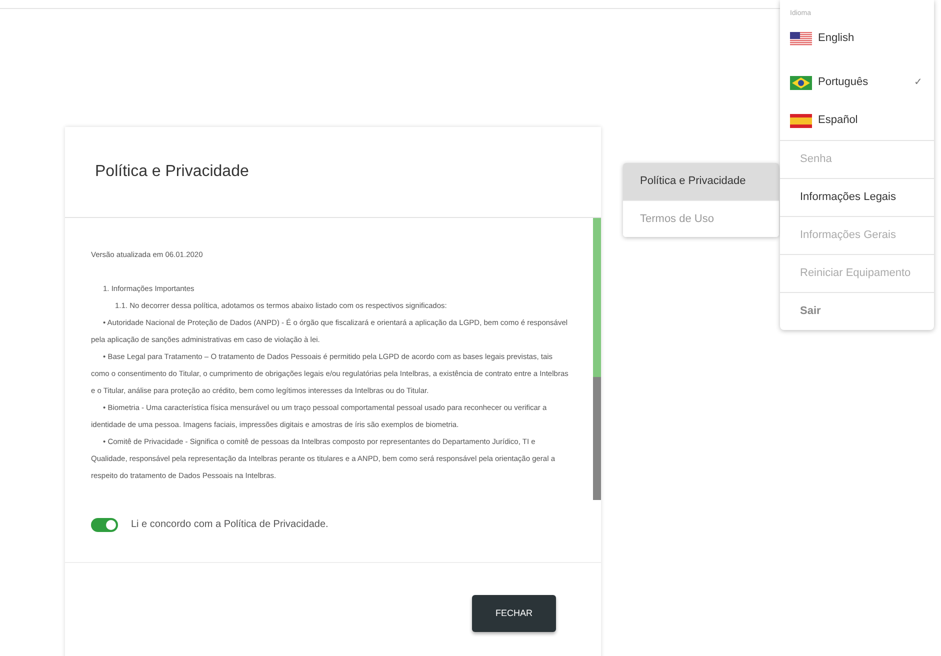  I want to click on menu-item: Informações Legais, so click(857, 197).